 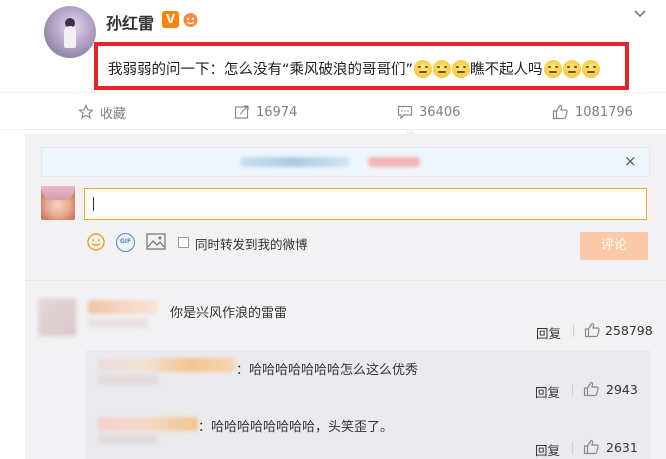 What do you see at coordinates (57, 317) in the screenshot?
I see `commenter-avatar` at bounding box center [57, 317].